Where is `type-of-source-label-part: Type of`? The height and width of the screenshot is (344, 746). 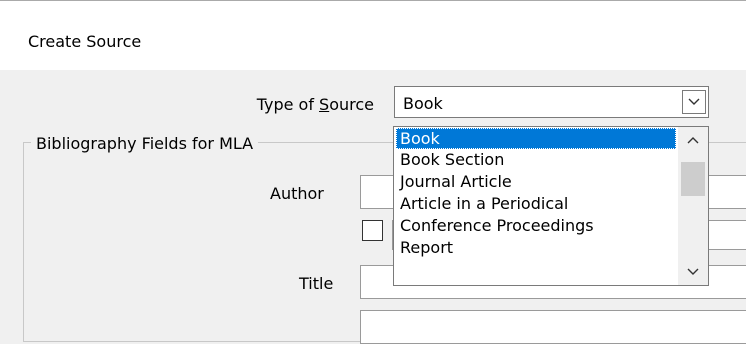
type-of-source-label-part: Type of is located at coordinates (288, 104).